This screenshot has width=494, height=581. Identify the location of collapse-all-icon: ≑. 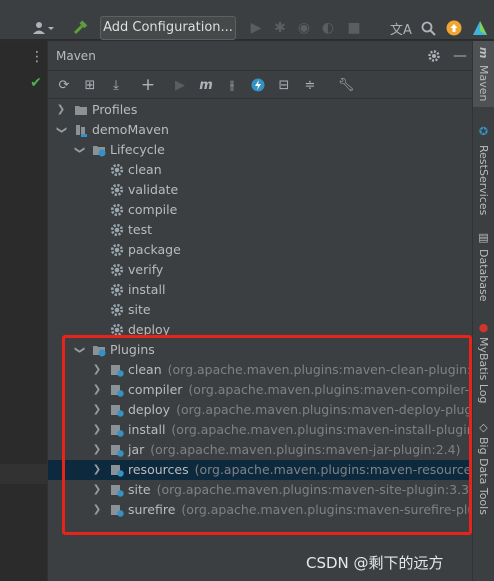
(310, 85).